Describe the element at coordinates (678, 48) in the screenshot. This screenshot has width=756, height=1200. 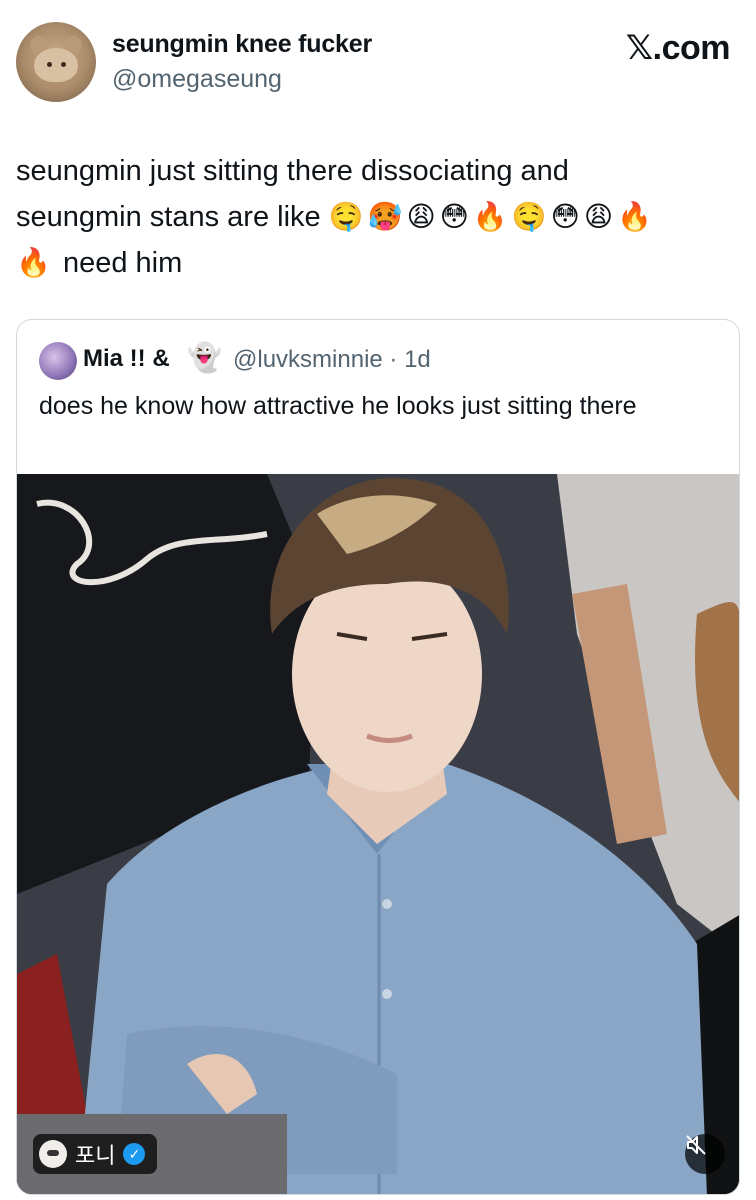
I see `x-logo: 𝕏.com` at that location.